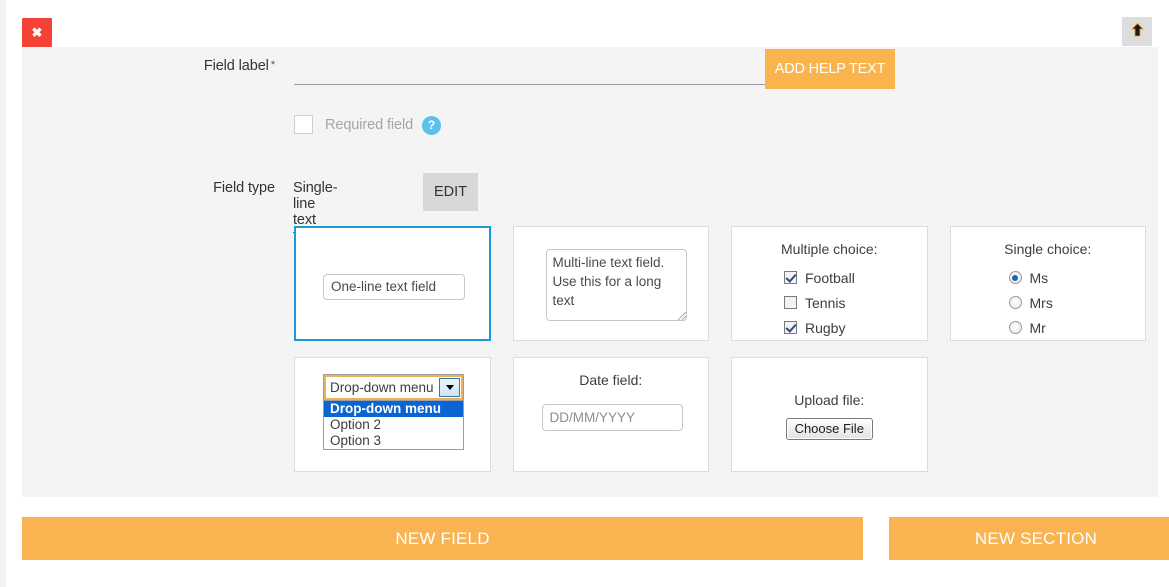  I want to click on drop-down-selected-value: Drop-down menu, so click(382, 387).